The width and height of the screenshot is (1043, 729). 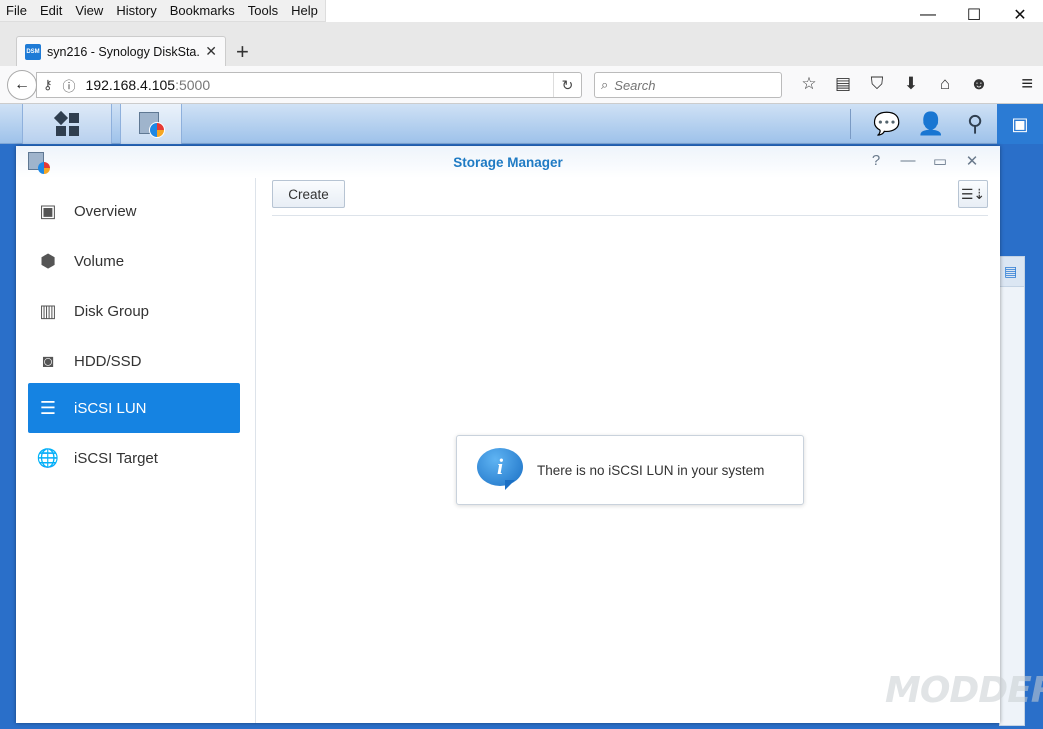 I want to click on storage-manager-icon, so click(x=151, y=124).